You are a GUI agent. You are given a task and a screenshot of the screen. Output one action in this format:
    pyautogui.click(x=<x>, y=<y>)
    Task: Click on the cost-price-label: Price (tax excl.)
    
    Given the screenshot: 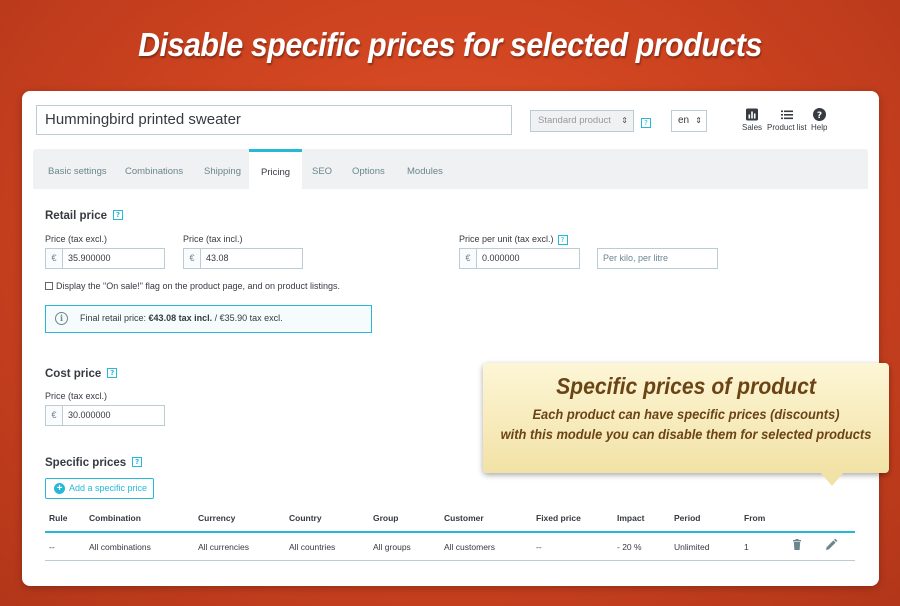 What is the action you would take?
    pyautogui.click(x=76, y=396)
    